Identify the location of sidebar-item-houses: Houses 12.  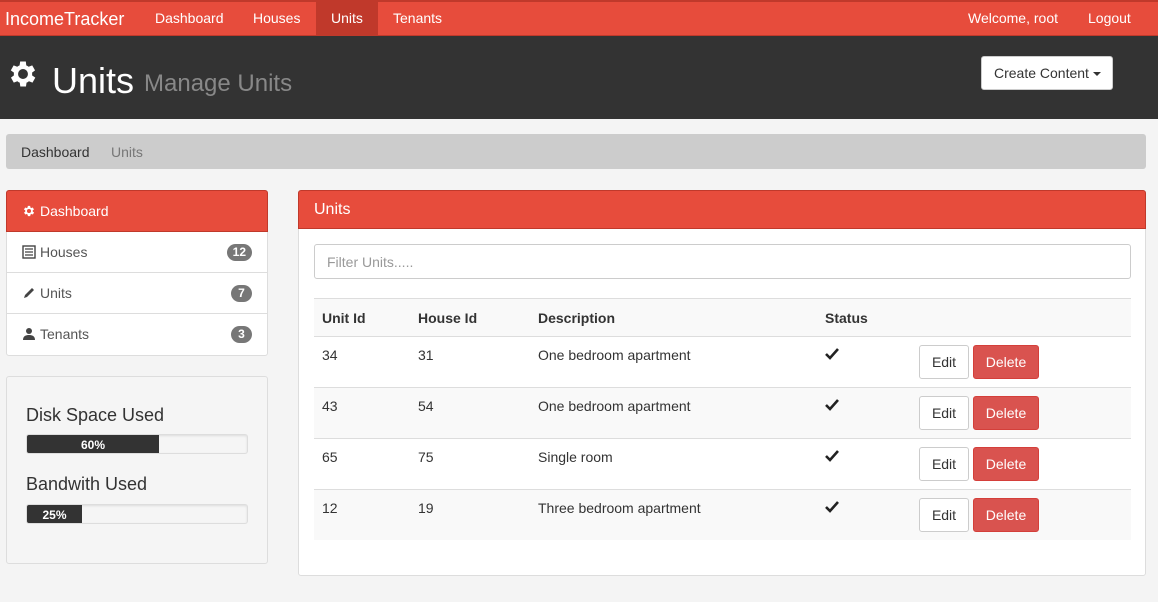
(137, 252).